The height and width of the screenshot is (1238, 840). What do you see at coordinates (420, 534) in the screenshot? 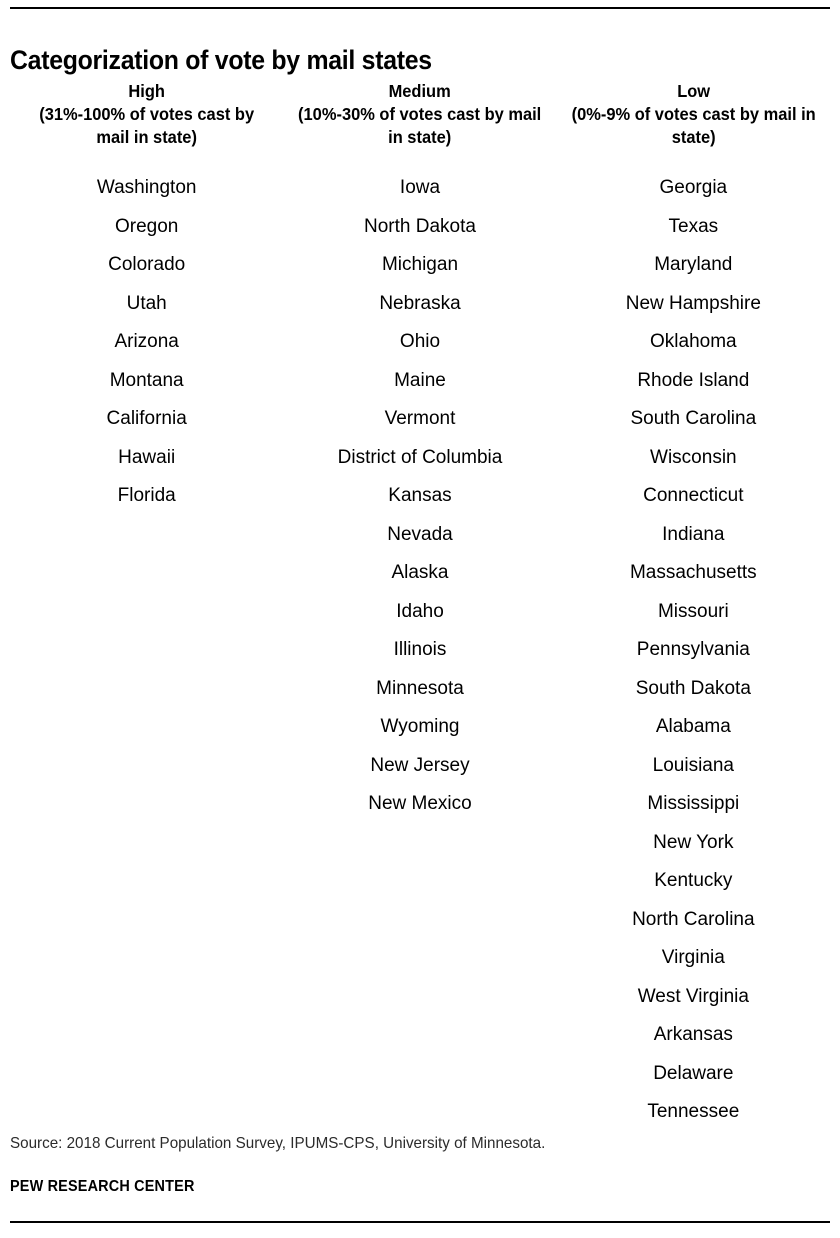
I see `list-item: Nevada` at bounding box center [420, 534].